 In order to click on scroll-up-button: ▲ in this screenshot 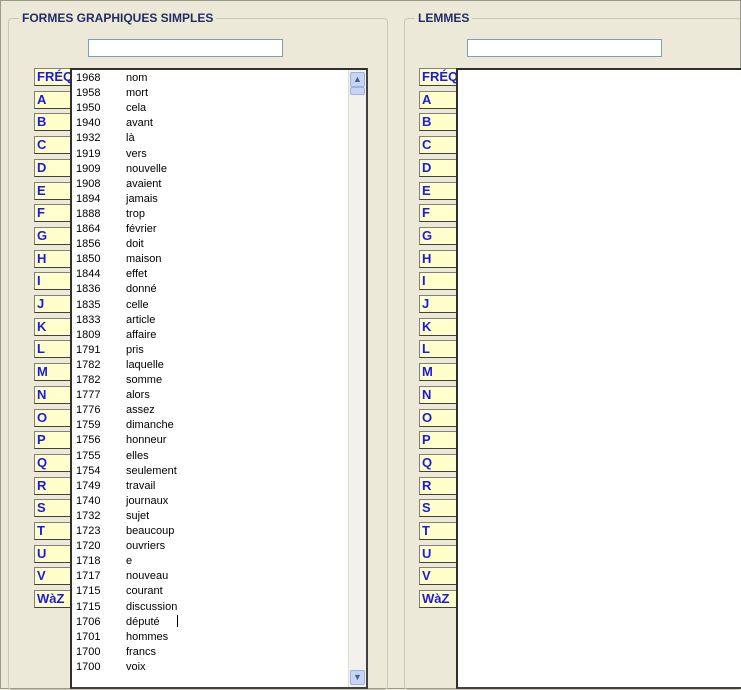, I will do `click(357, 79)`.